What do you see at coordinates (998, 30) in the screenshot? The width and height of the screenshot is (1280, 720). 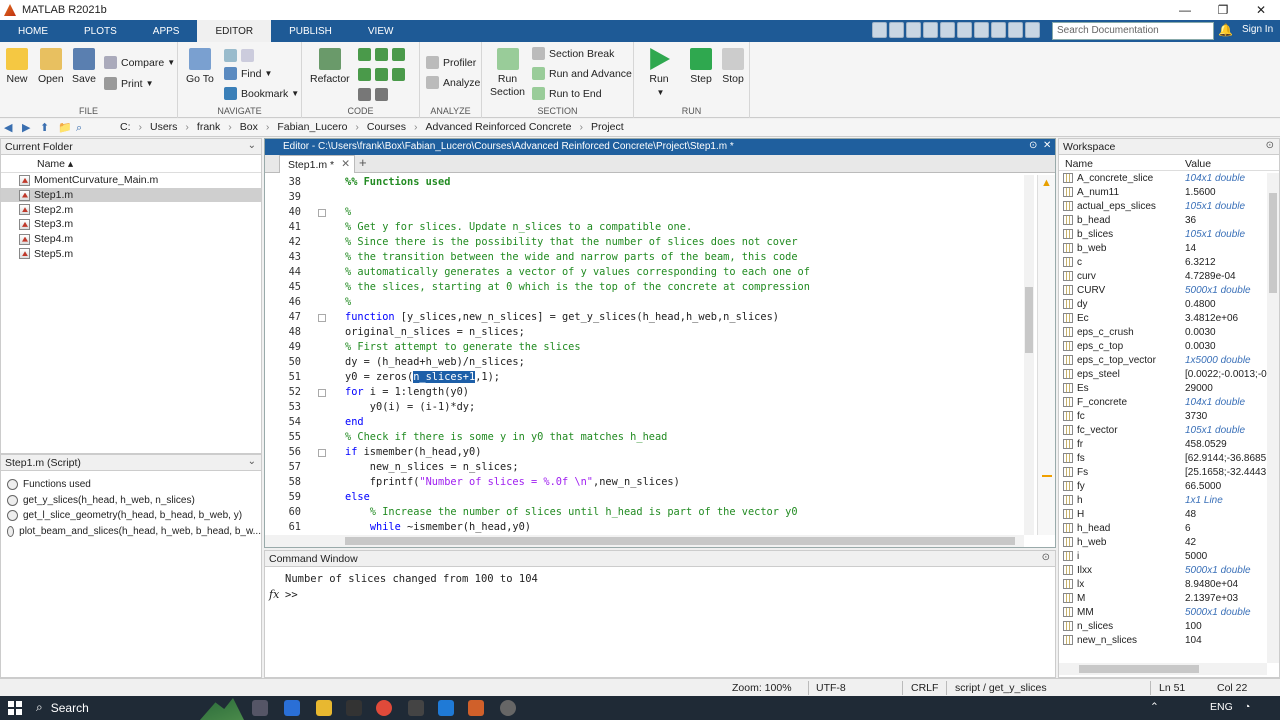 I see `help-icon` at bounding box center [998, 30].